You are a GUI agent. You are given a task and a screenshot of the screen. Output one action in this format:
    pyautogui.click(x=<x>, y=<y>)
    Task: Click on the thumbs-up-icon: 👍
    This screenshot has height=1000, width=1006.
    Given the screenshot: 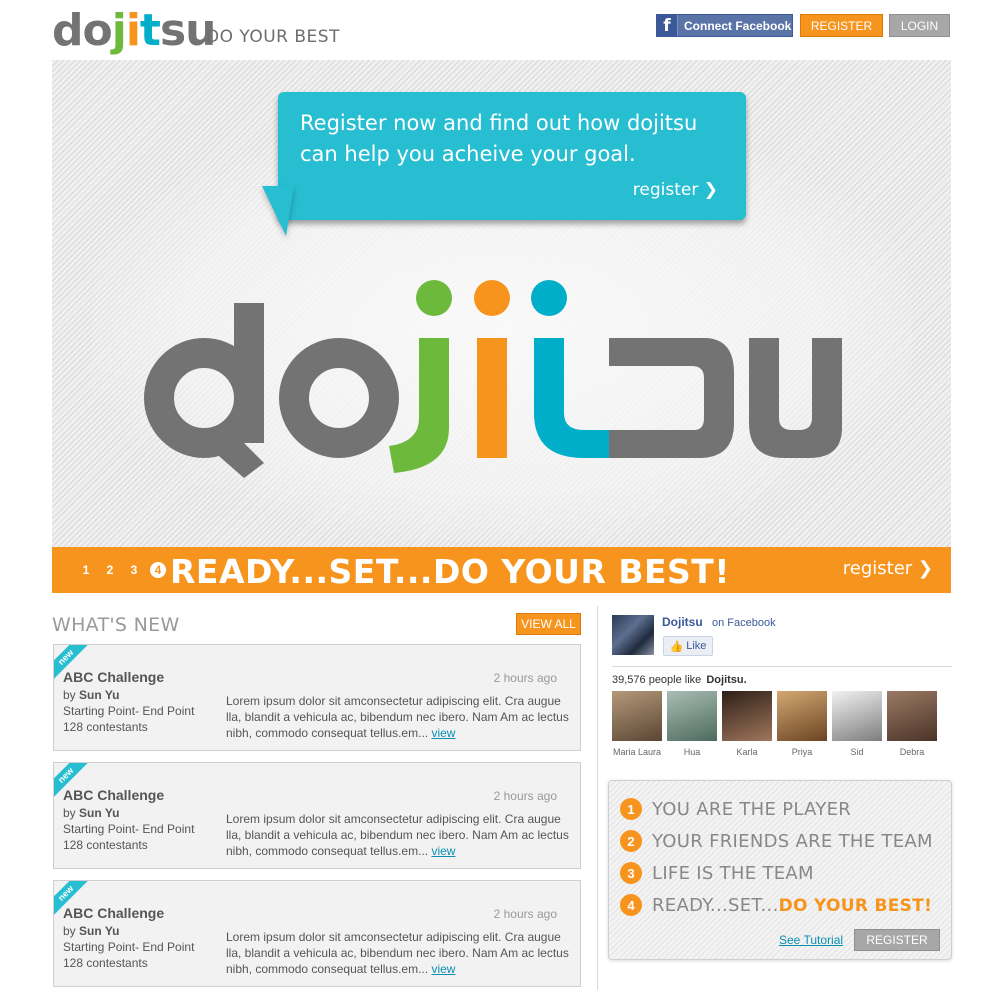 What is the action you would take?
    pyautogui.click(x=676, y=646)
    